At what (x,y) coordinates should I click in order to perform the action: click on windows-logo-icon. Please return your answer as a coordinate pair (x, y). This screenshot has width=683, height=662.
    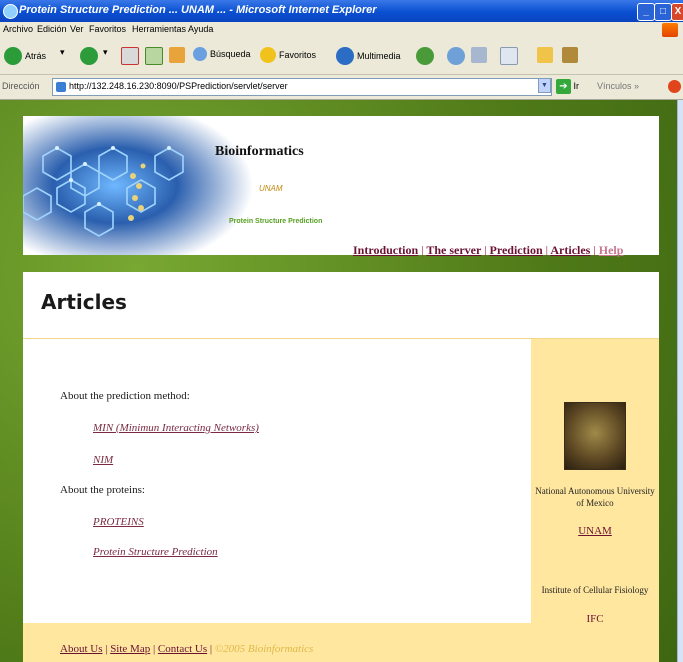
    Looking at the image, I should click on (670, 30).